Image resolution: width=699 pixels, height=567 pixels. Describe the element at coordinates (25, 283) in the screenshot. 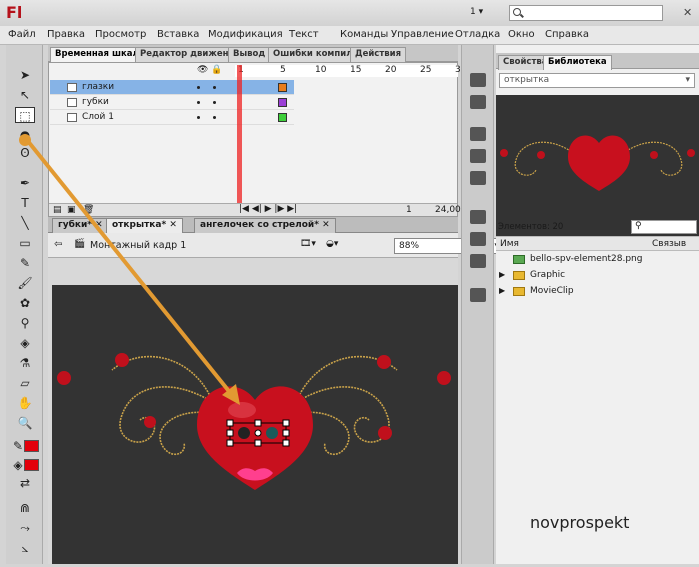

I see `brush-tool-icon: 🖌` at that location.